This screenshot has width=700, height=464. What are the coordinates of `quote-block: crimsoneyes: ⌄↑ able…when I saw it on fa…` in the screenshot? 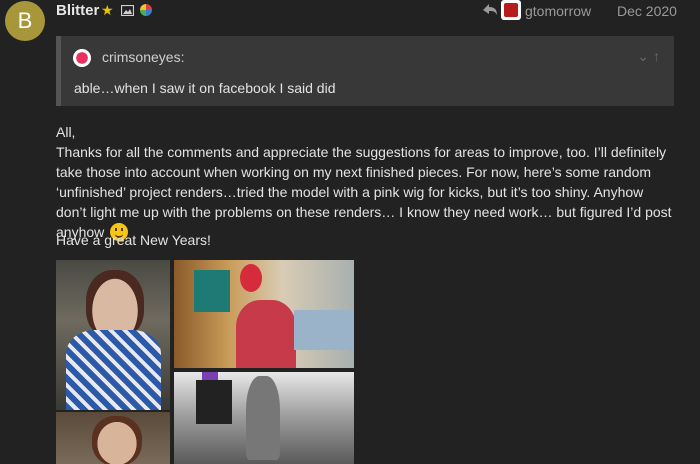 It's located at (365, 71).